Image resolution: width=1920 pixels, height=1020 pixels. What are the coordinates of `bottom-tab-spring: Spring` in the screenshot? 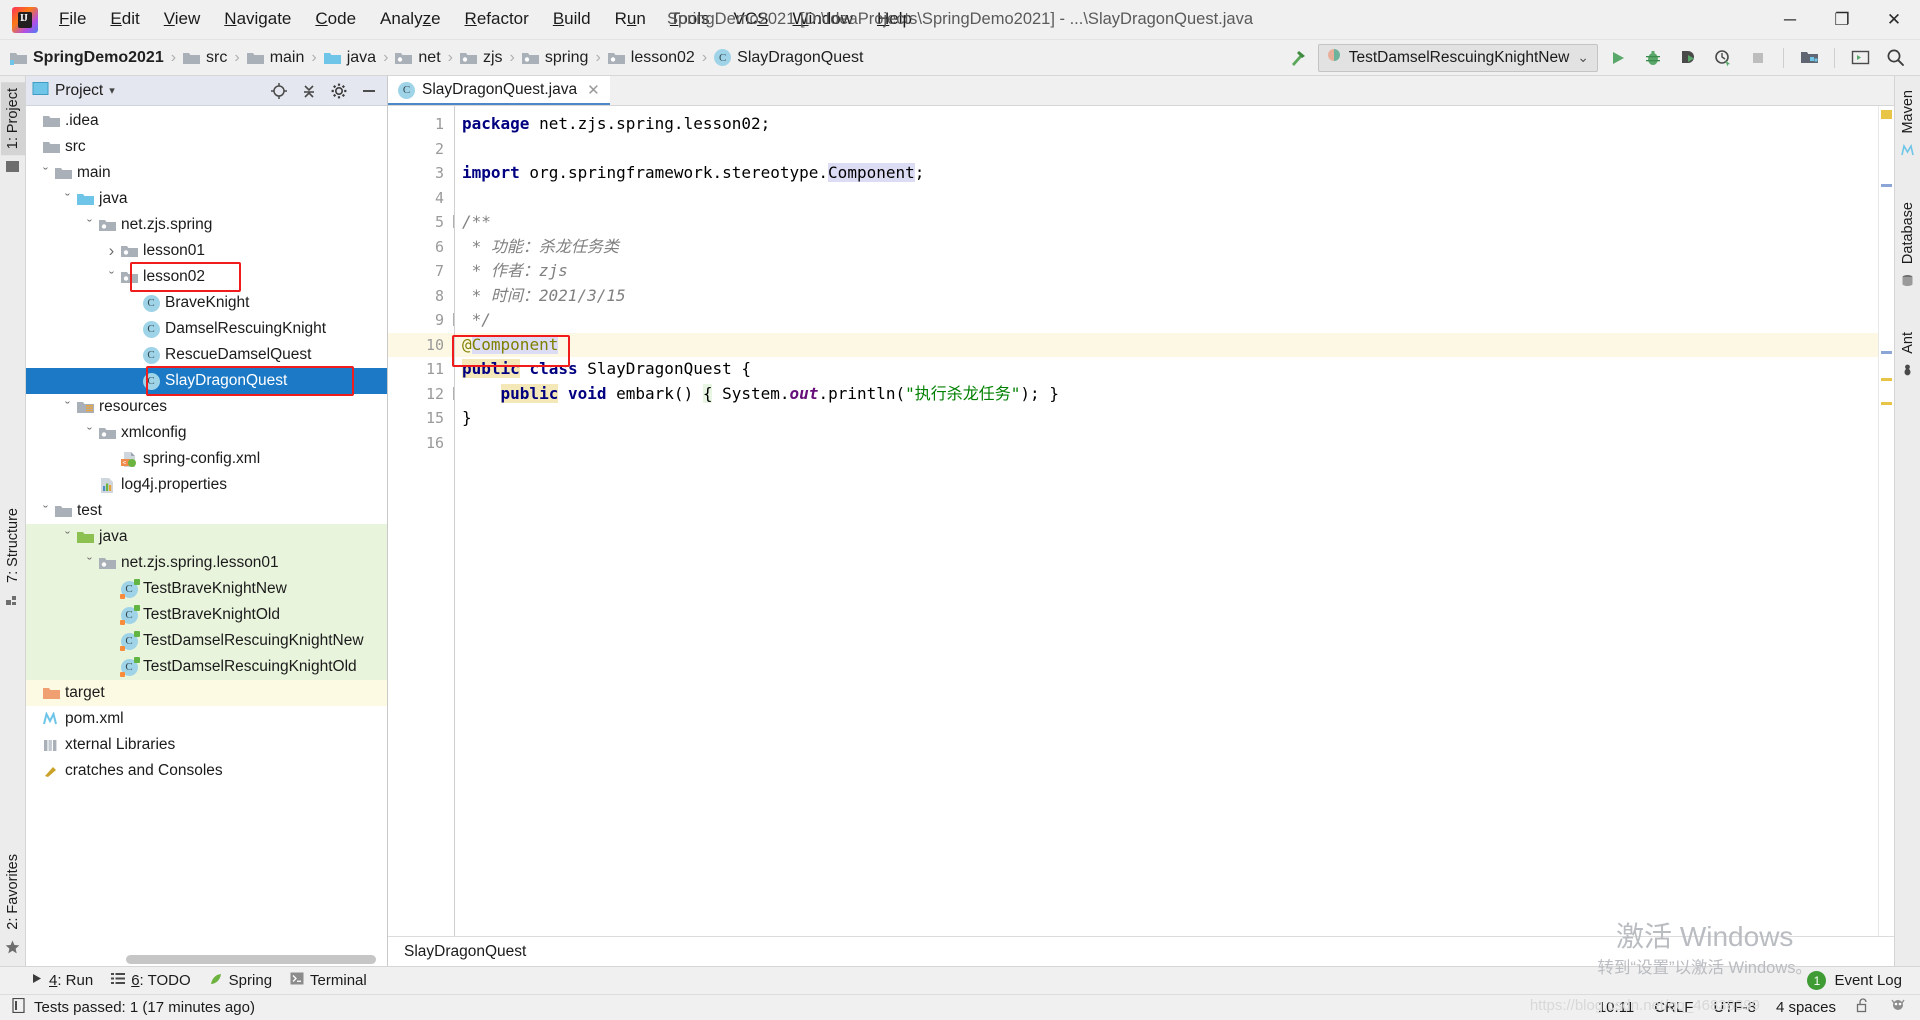 It's located at (240, 981).